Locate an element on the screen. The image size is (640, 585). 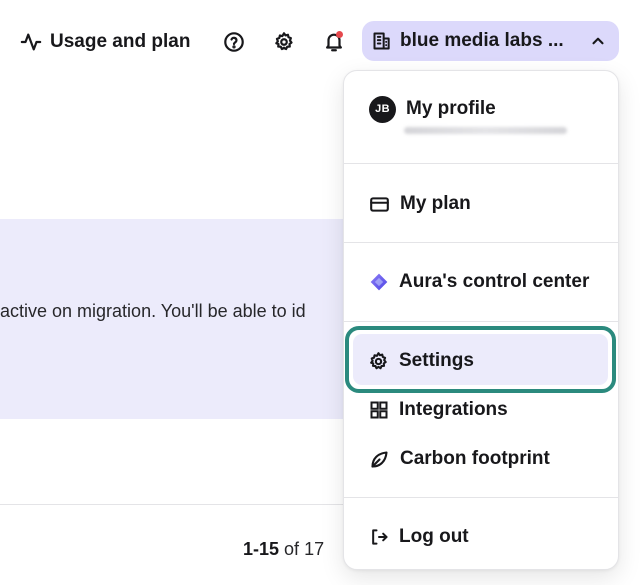
avatar: JB is located at coordinates (382, 109).